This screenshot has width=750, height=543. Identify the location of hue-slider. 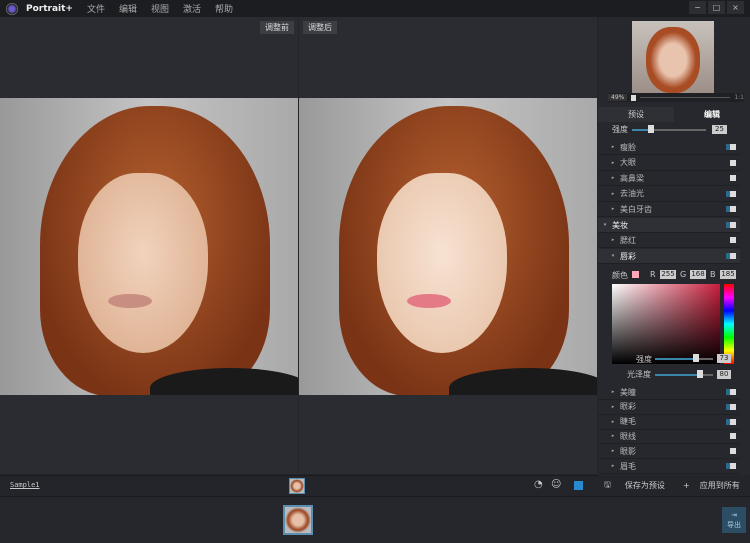
(729, 324).